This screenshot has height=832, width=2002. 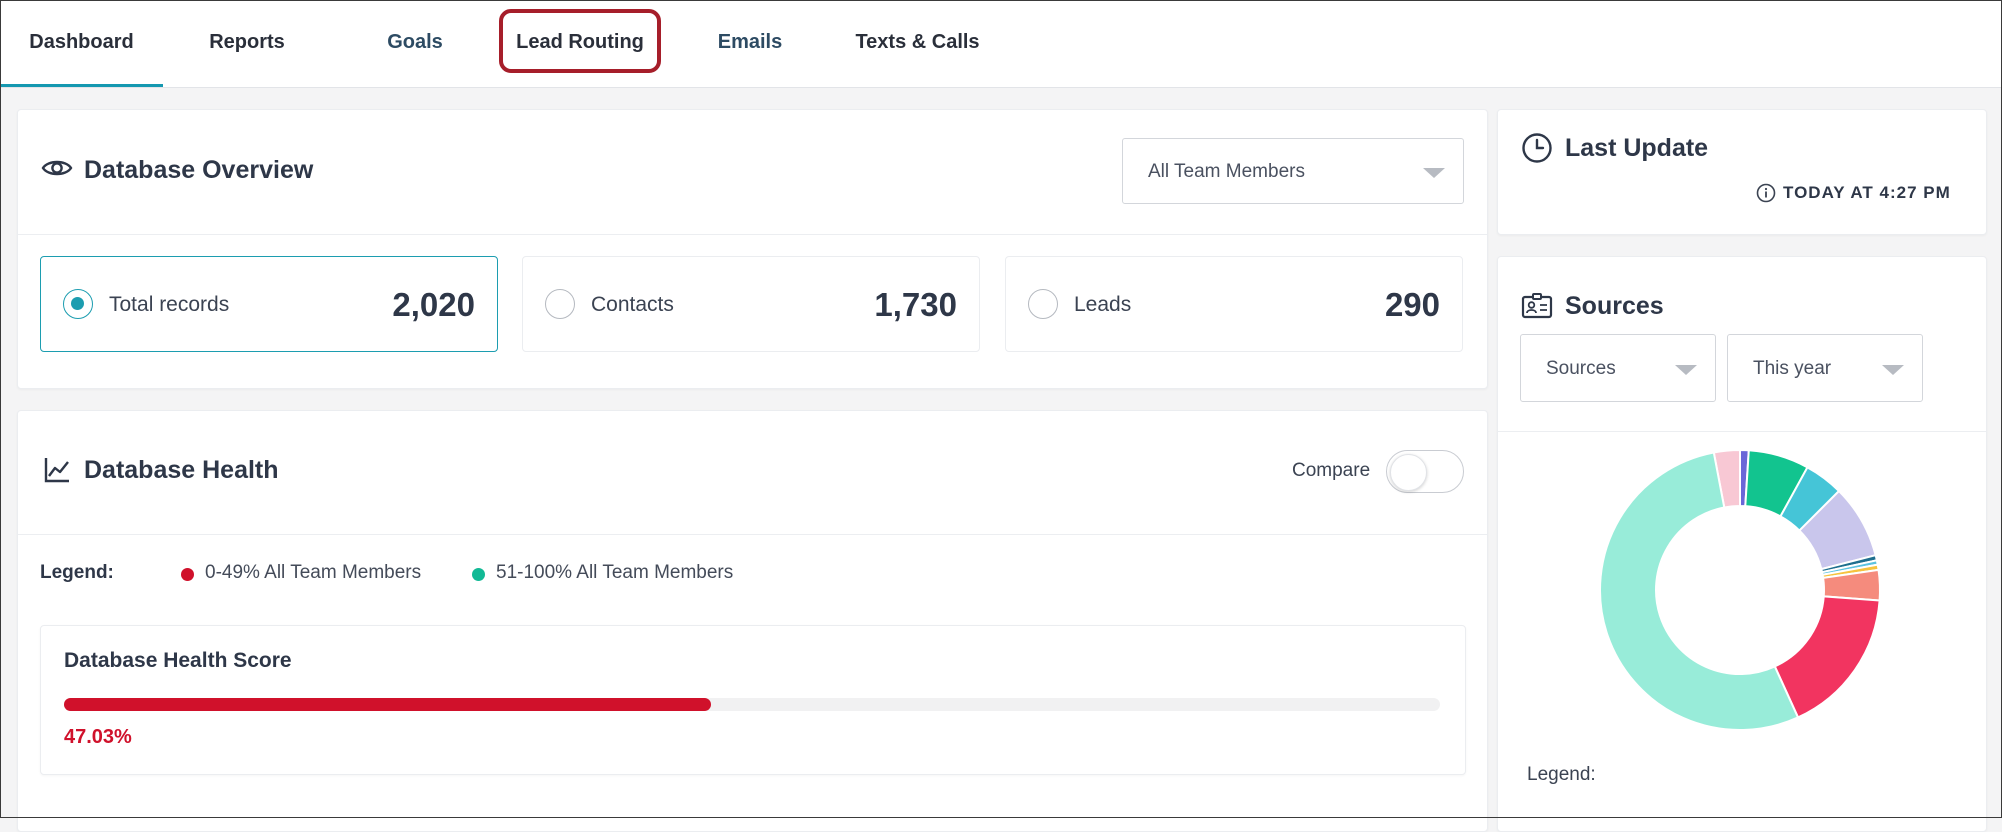 What do you see at coordinates (1792, 368) in the screenshot?
I see `period-select-value: This year` at bounding box center [1792, 368].